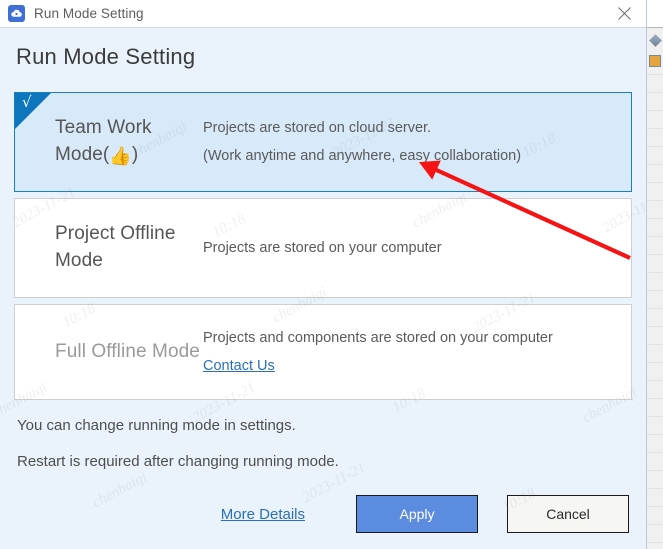  I want to click on background-diamond-icon, so click(655, 40).